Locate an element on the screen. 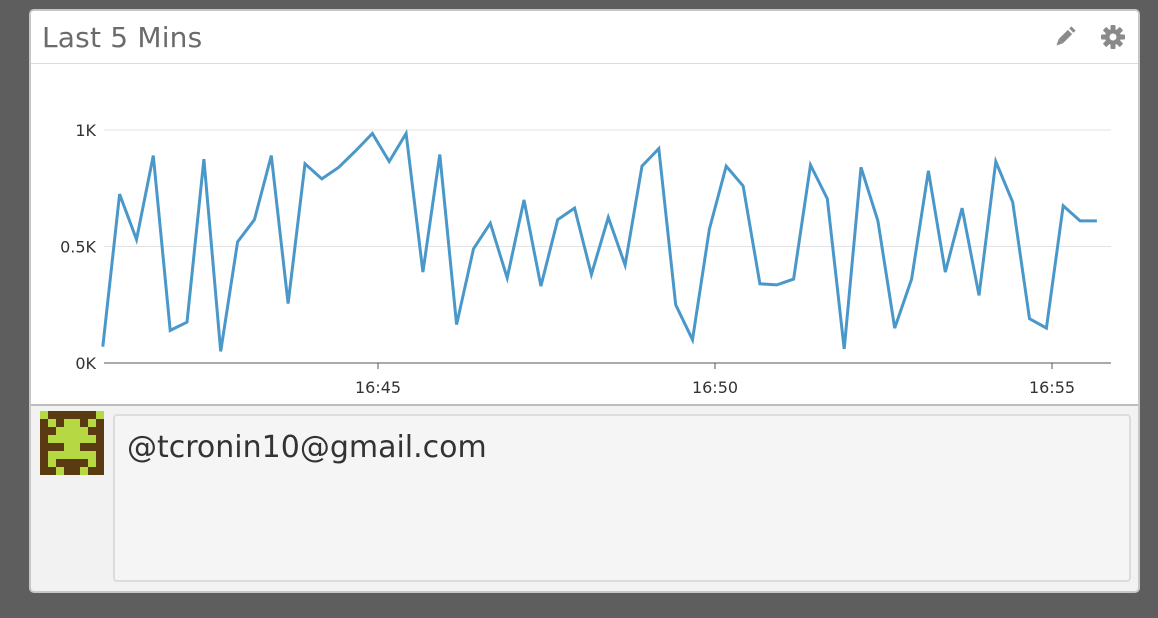 Image resolution: width=1158 pixels, height=618 pixels. y-tick-label: 0K is located at coordinates (85, 363).